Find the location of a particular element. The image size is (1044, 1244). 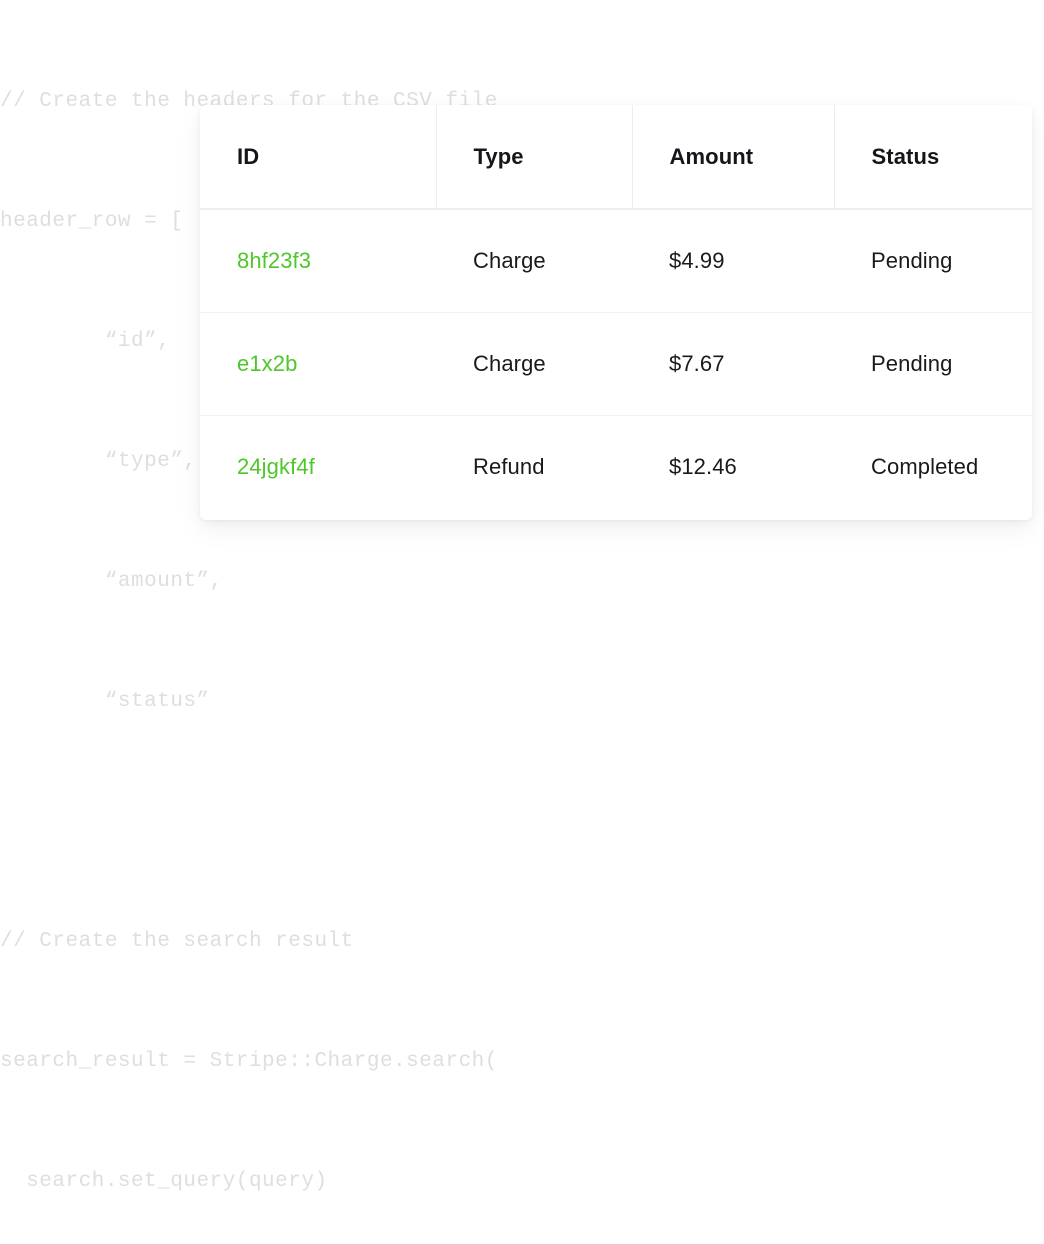

cell-amount: $7.67 is located at coordinates (733, 364).